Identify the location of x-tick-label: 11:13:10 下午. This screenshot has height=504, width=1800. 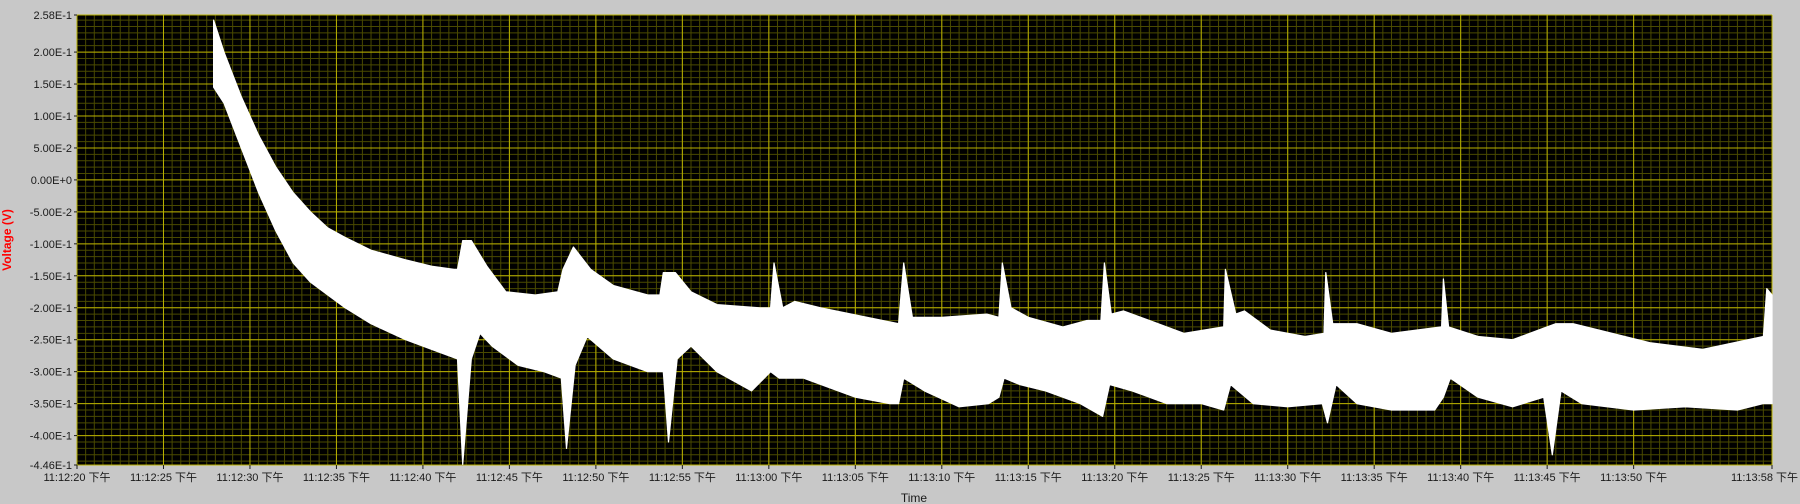
(941, 477).